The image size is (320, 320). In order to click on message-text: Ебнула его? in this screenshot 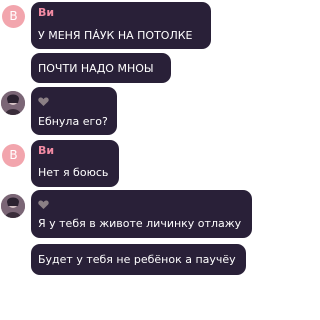, I will do `click(73, 121)`.